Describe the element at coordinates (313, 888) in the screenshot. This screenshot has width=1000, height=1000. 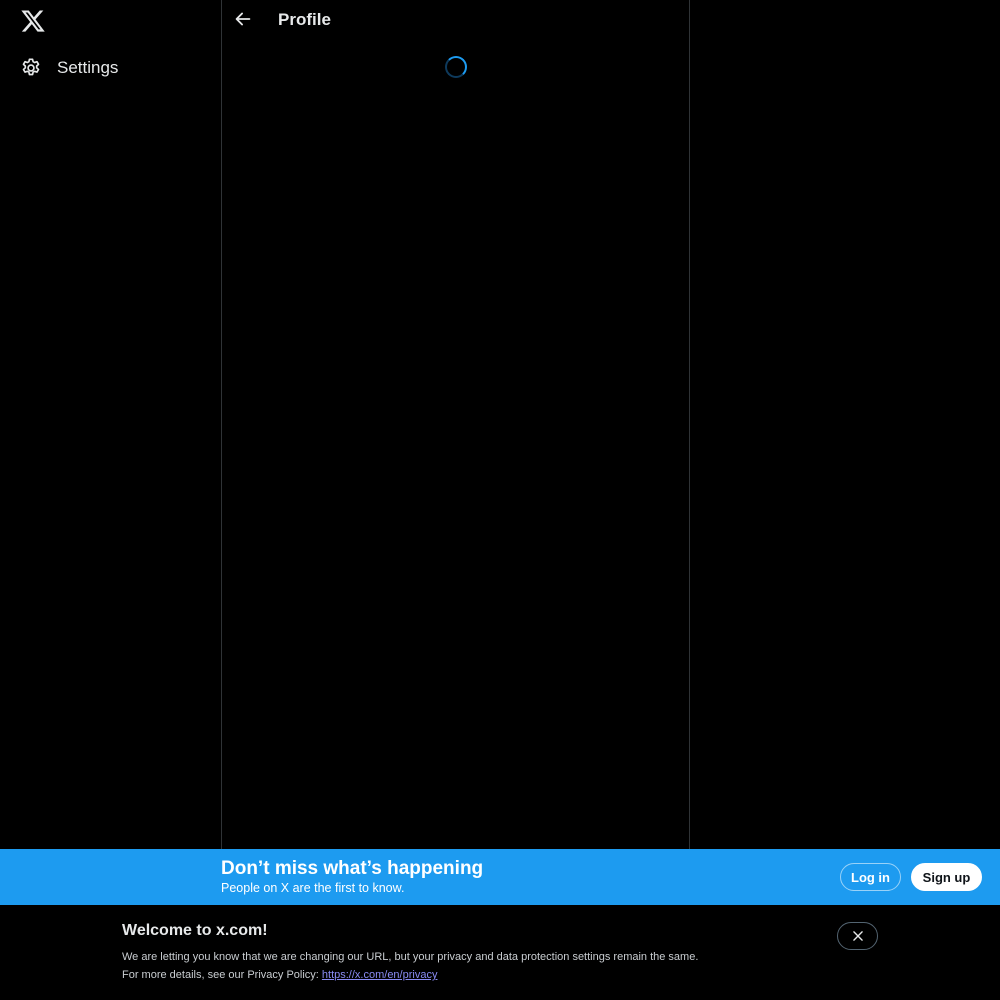
I see `prompt-subline: People on X are the first to know.` at that location.